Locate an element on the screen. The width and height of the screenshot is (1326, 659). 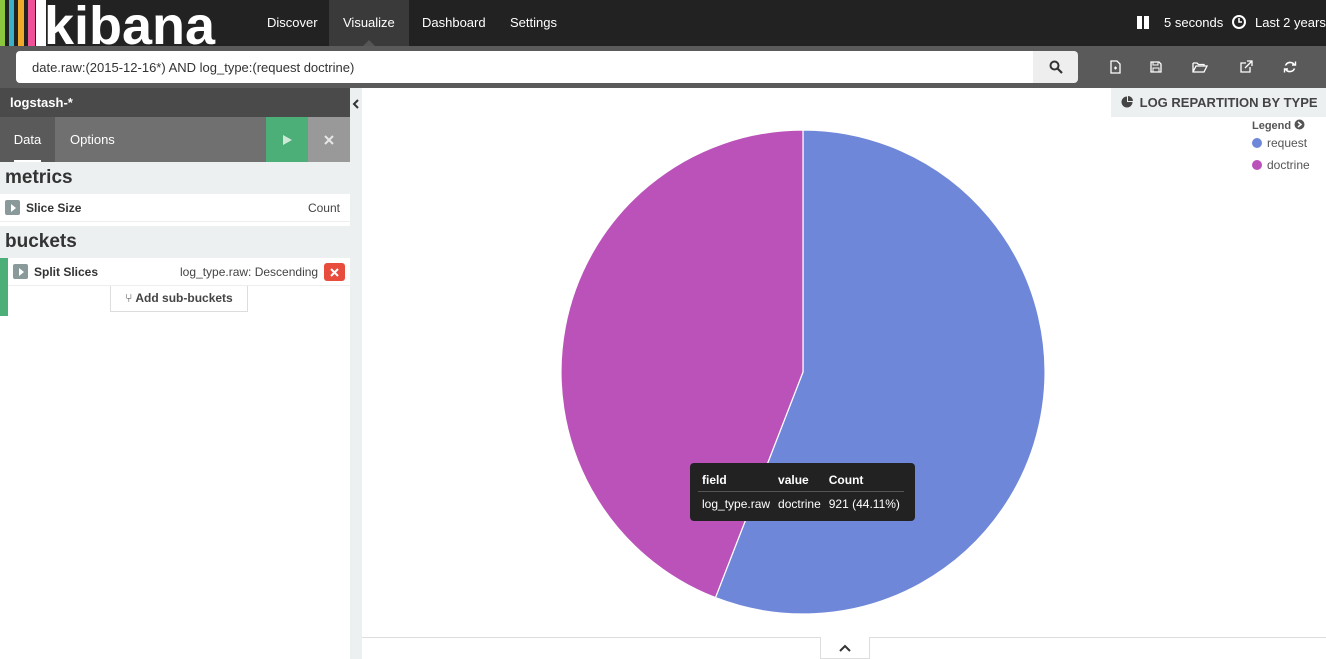
bucket-status-bar is located at coordinates (4, 287).